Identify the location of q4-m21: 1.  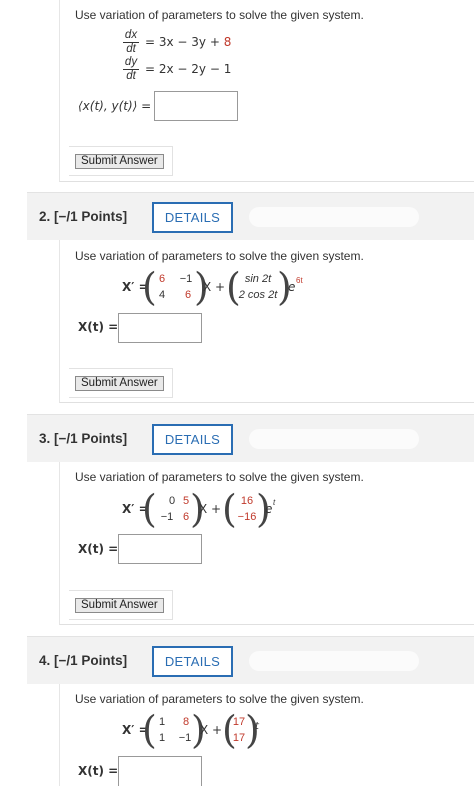
(162, 738).